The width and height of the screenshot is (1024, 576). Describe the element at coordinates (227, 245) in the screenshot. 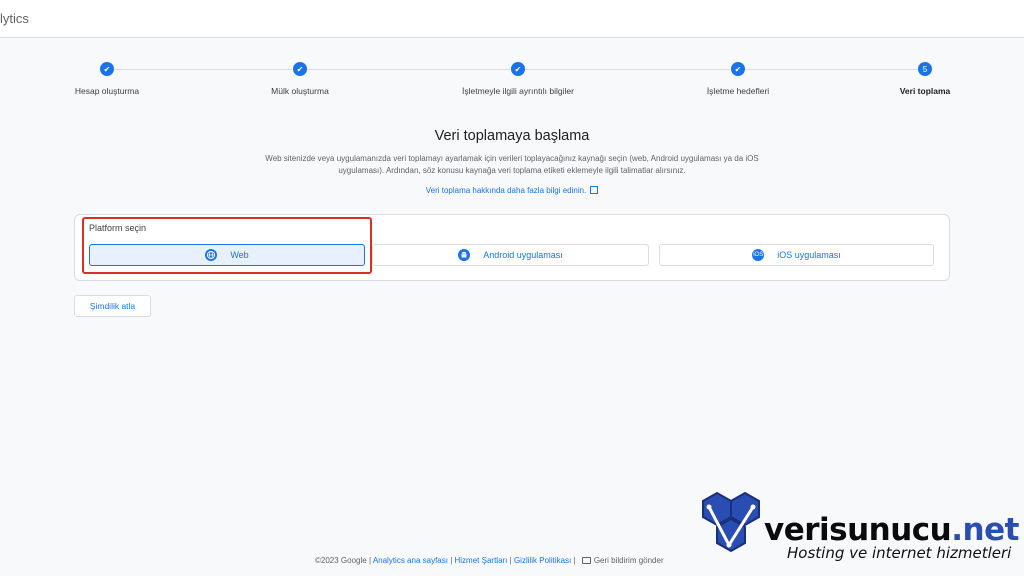

I see `highlight-box` at that location.